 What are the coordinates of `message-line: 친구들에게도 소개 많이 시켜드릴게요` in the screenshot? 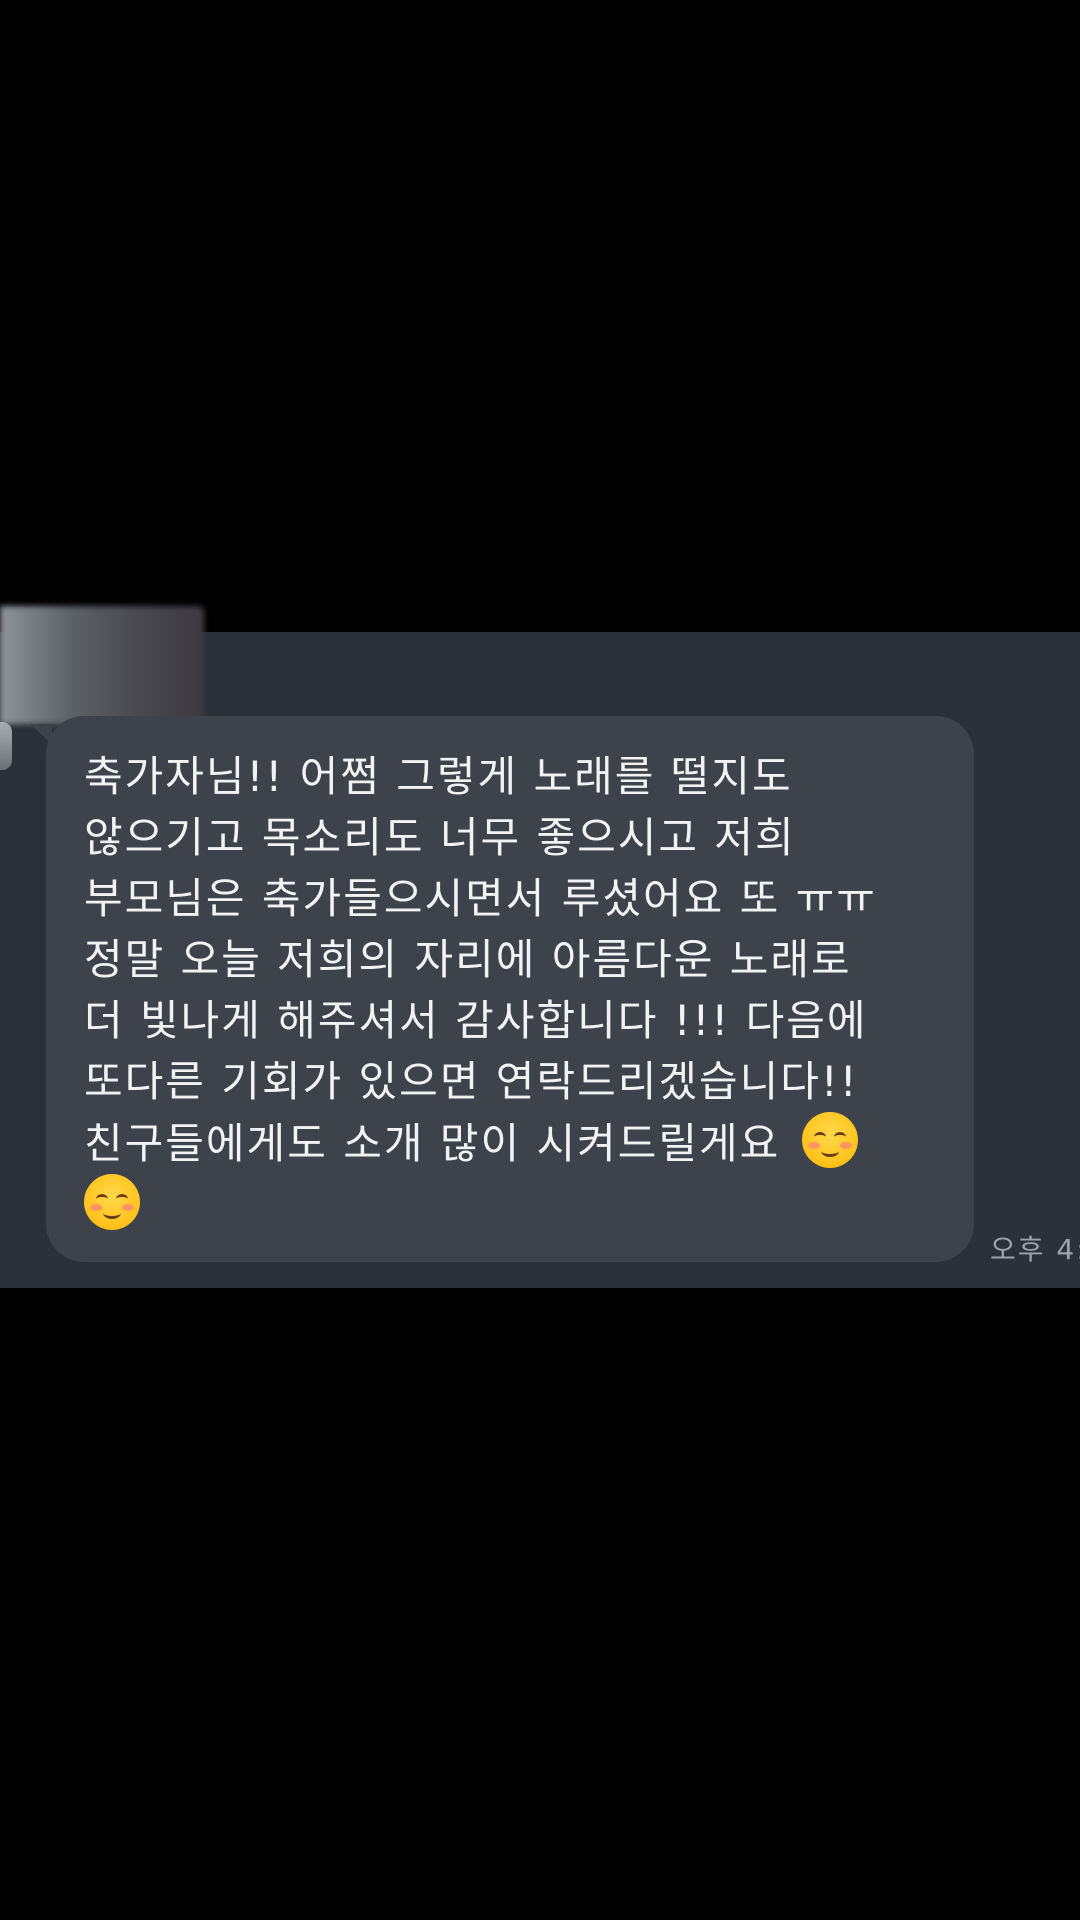 It's located at (432, 1143).